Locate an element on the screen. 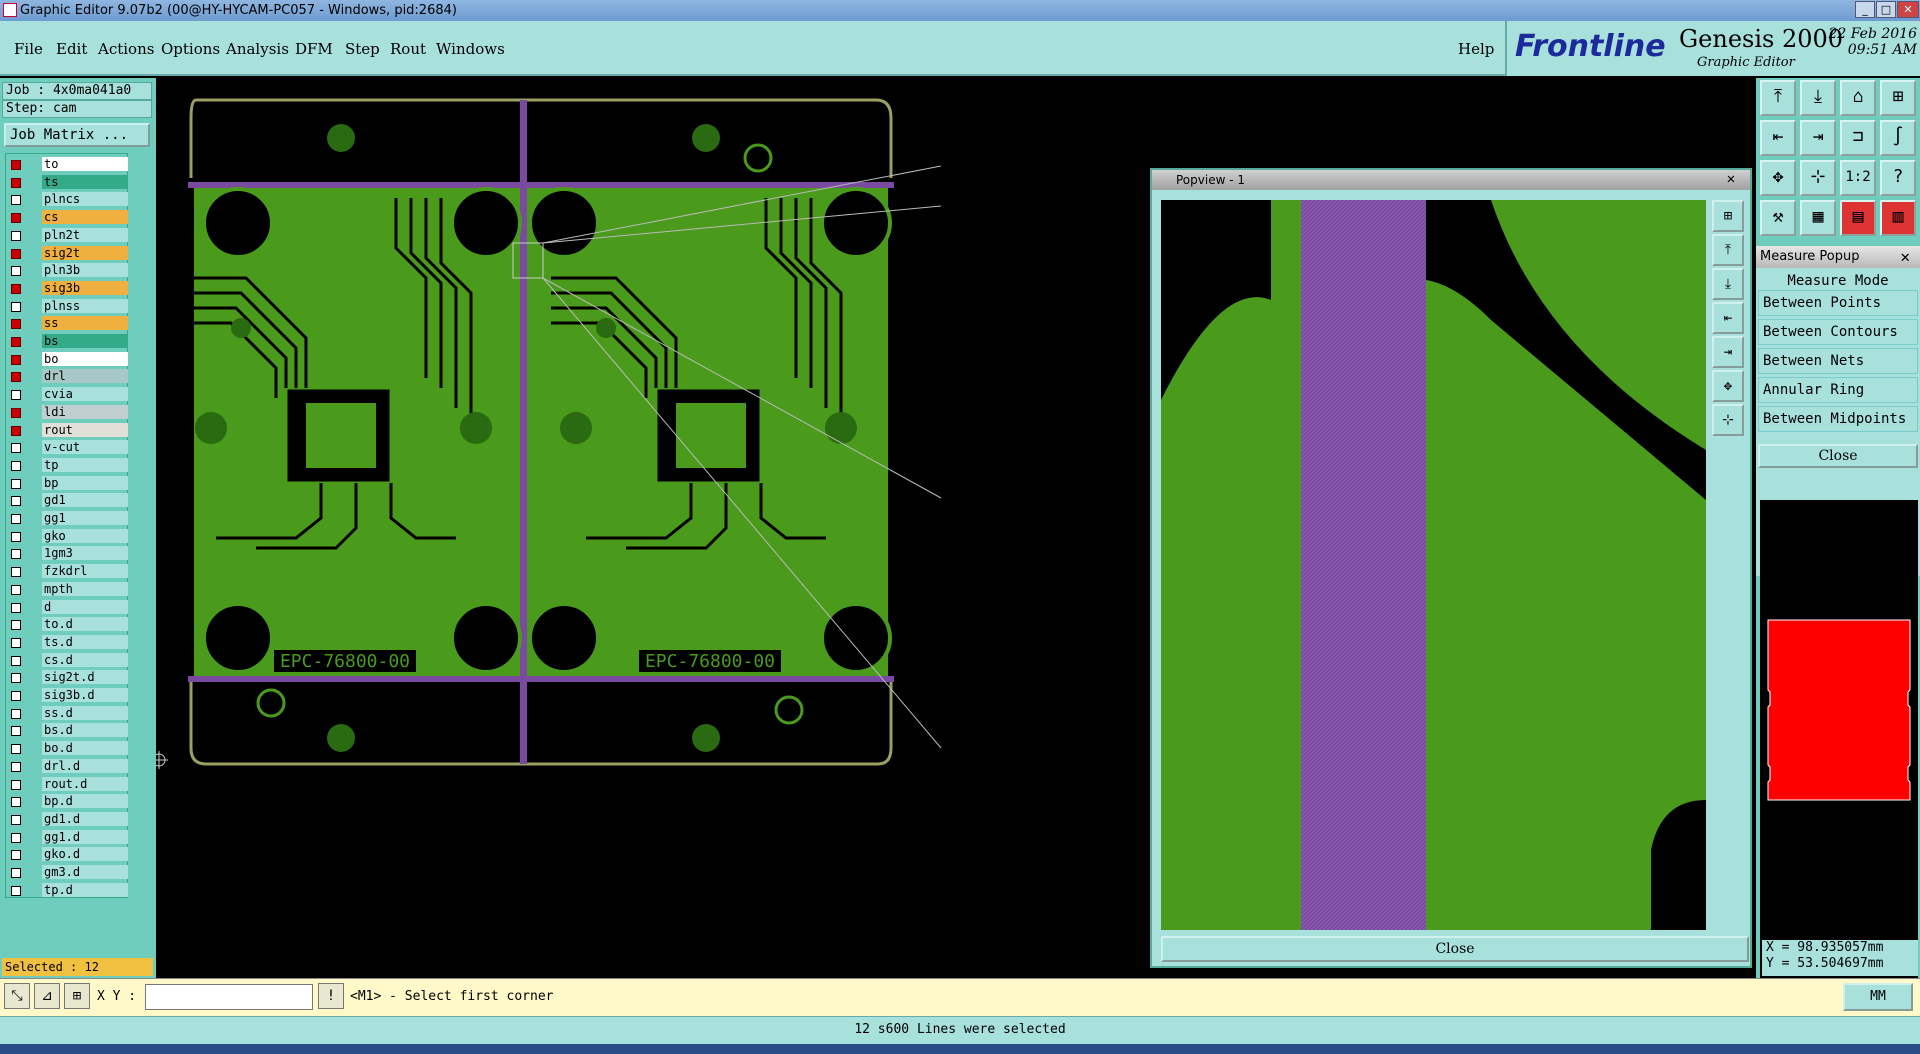 The height and width of the screenshot is (1054, 1920). menu-dfm: DFM is located at coordinates (314, 49).